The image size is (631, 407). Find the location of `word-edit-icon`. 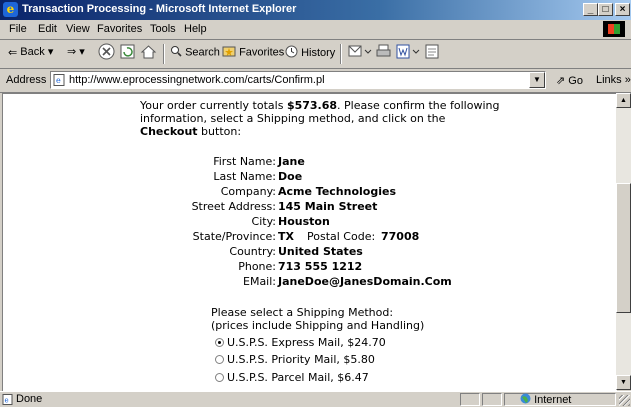

word-edit-icon is located at coordinates (408, 51).